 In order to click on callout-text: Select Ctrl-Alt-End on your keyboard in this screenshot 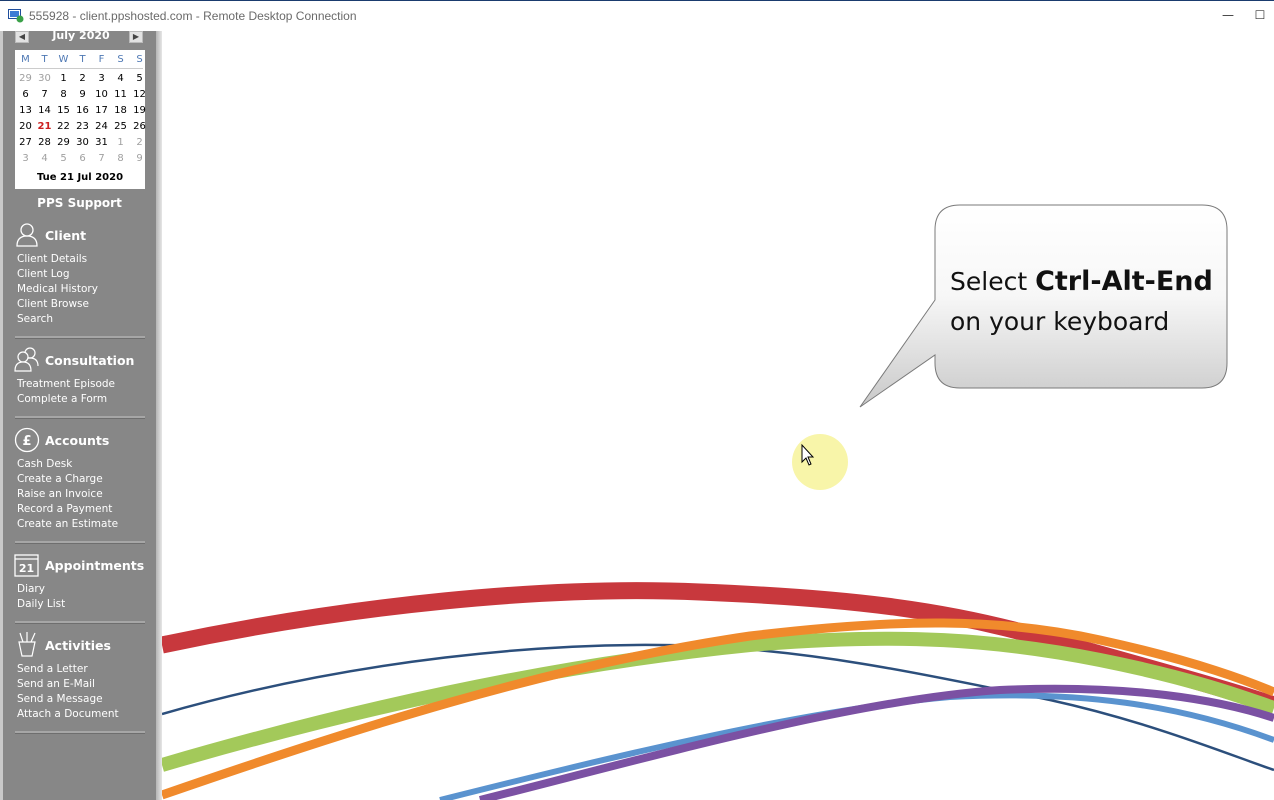, I will do `click(1081, 302)`.